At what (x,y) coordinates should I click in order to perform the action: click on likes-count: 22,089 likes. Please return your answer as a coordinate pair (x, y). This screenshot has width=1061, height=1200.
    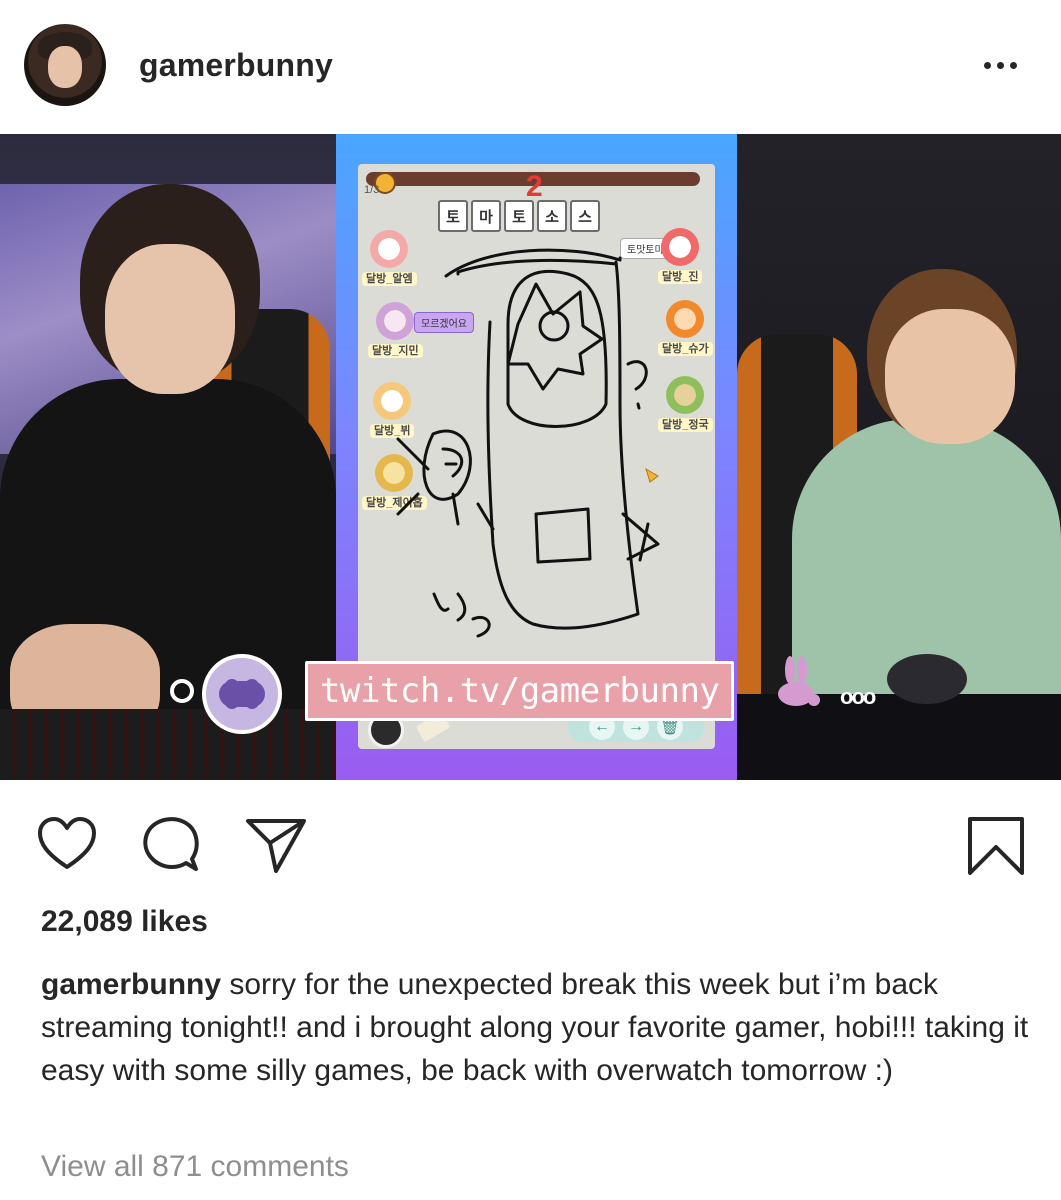
    Looking at the image, I should click on (124, 922).